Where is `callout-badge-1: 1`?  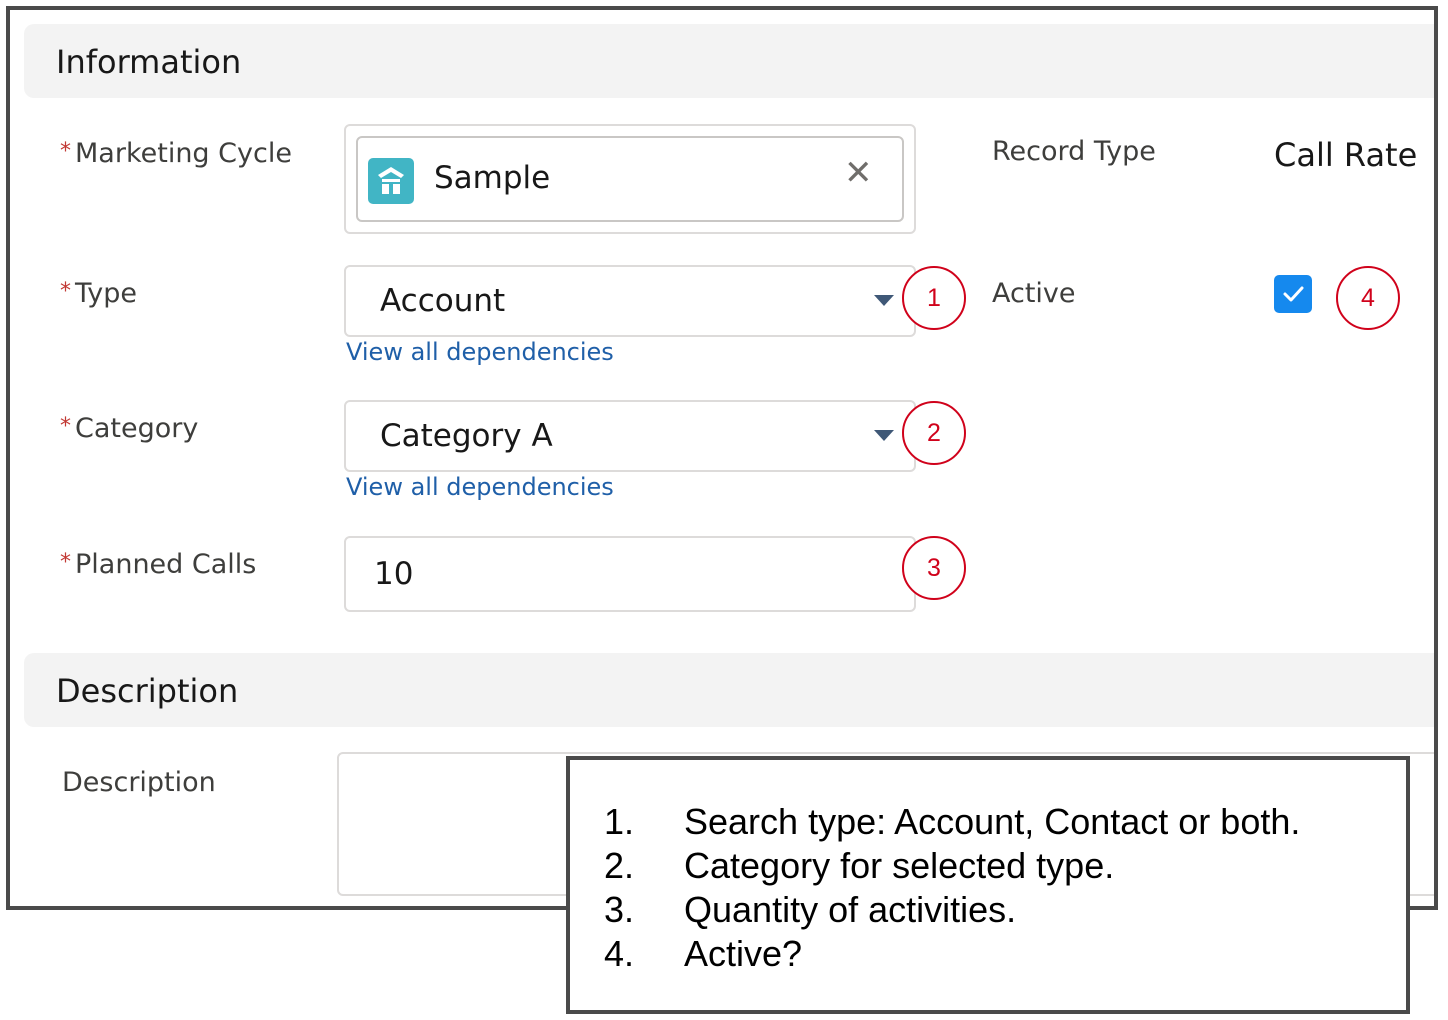
callout-badge-1: 1 is located at coordinates (934, 298).